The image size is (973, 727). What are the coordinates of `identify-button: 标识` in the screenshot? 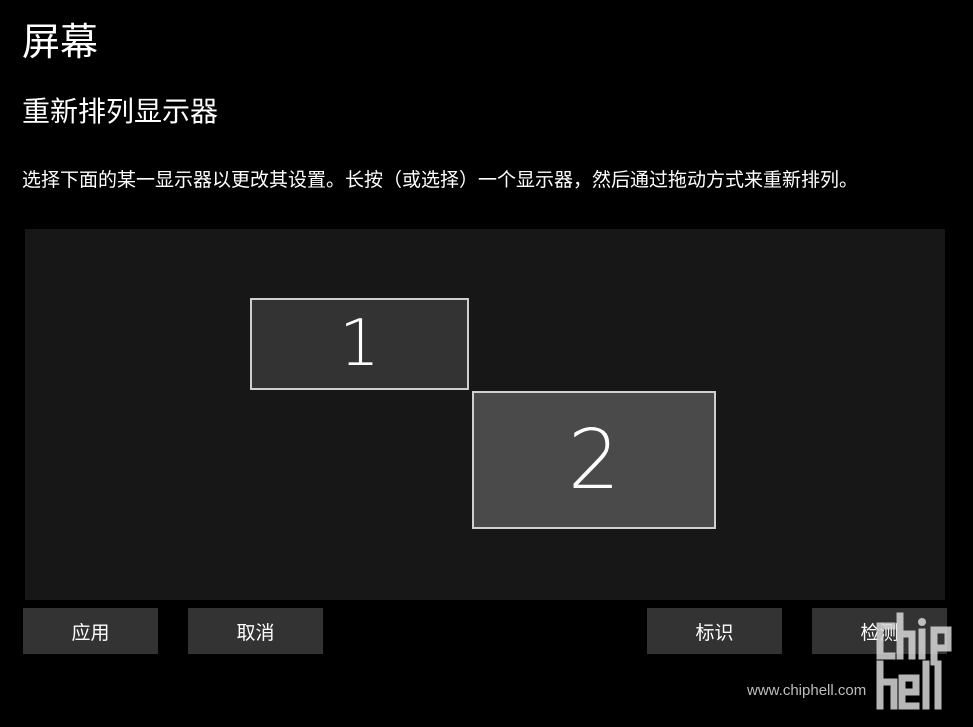 It's located at (714, 631).